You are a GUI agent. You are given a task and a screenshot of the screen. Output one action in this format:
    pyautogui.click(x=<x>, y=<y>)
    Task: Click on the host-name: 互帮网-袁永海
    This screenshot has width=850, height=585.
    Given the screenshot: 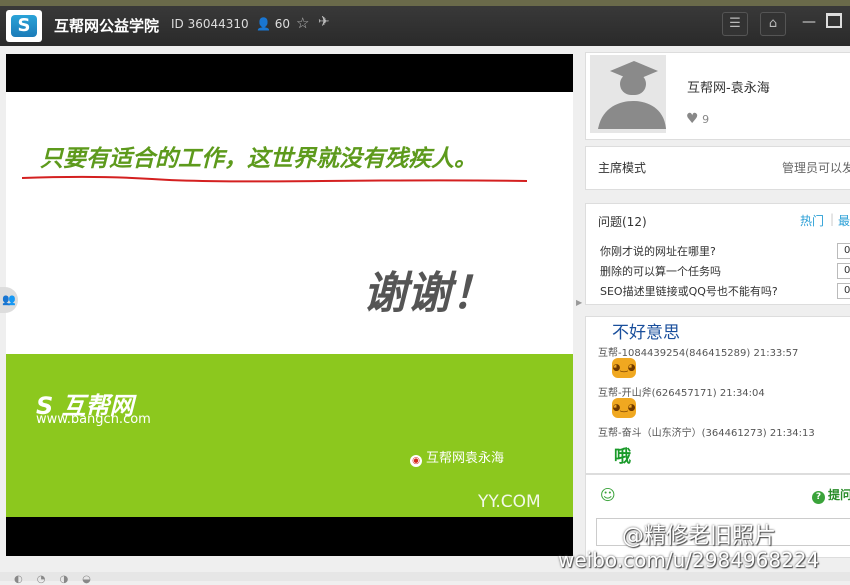 What is the action you would take?
    pyautogui.click(x=728, y=88)
    